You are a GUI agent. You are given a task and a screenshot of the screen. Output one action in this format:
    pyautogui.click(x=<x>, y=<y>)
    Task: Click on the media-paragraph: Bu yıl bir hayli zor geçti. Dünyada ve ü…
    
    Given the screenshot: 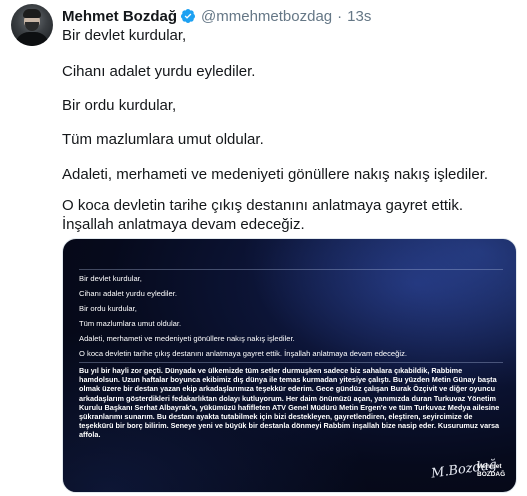 What is the action you would take?
    pyautogui.click(x=289, y=403)
    